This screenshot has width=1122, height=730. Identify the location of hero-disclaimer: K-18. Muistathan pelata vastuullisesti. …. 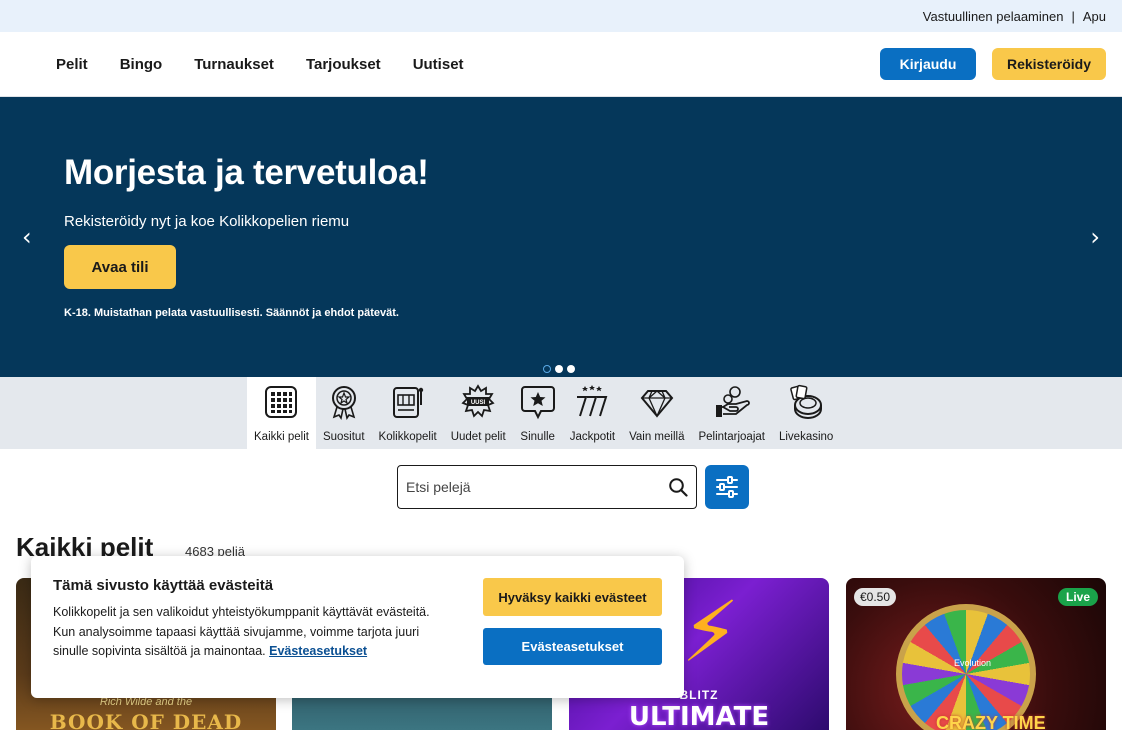
(231, 313).